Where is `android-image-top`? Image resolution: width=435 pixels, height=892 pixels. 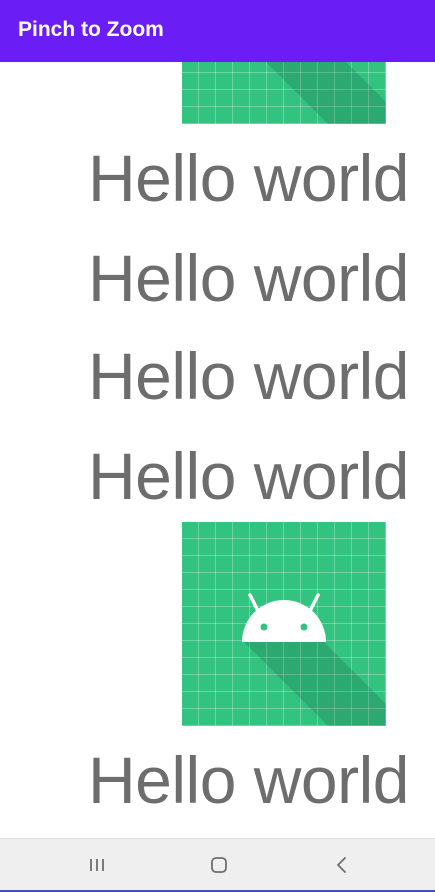
android-image-top is located at coordinates (284, 93).